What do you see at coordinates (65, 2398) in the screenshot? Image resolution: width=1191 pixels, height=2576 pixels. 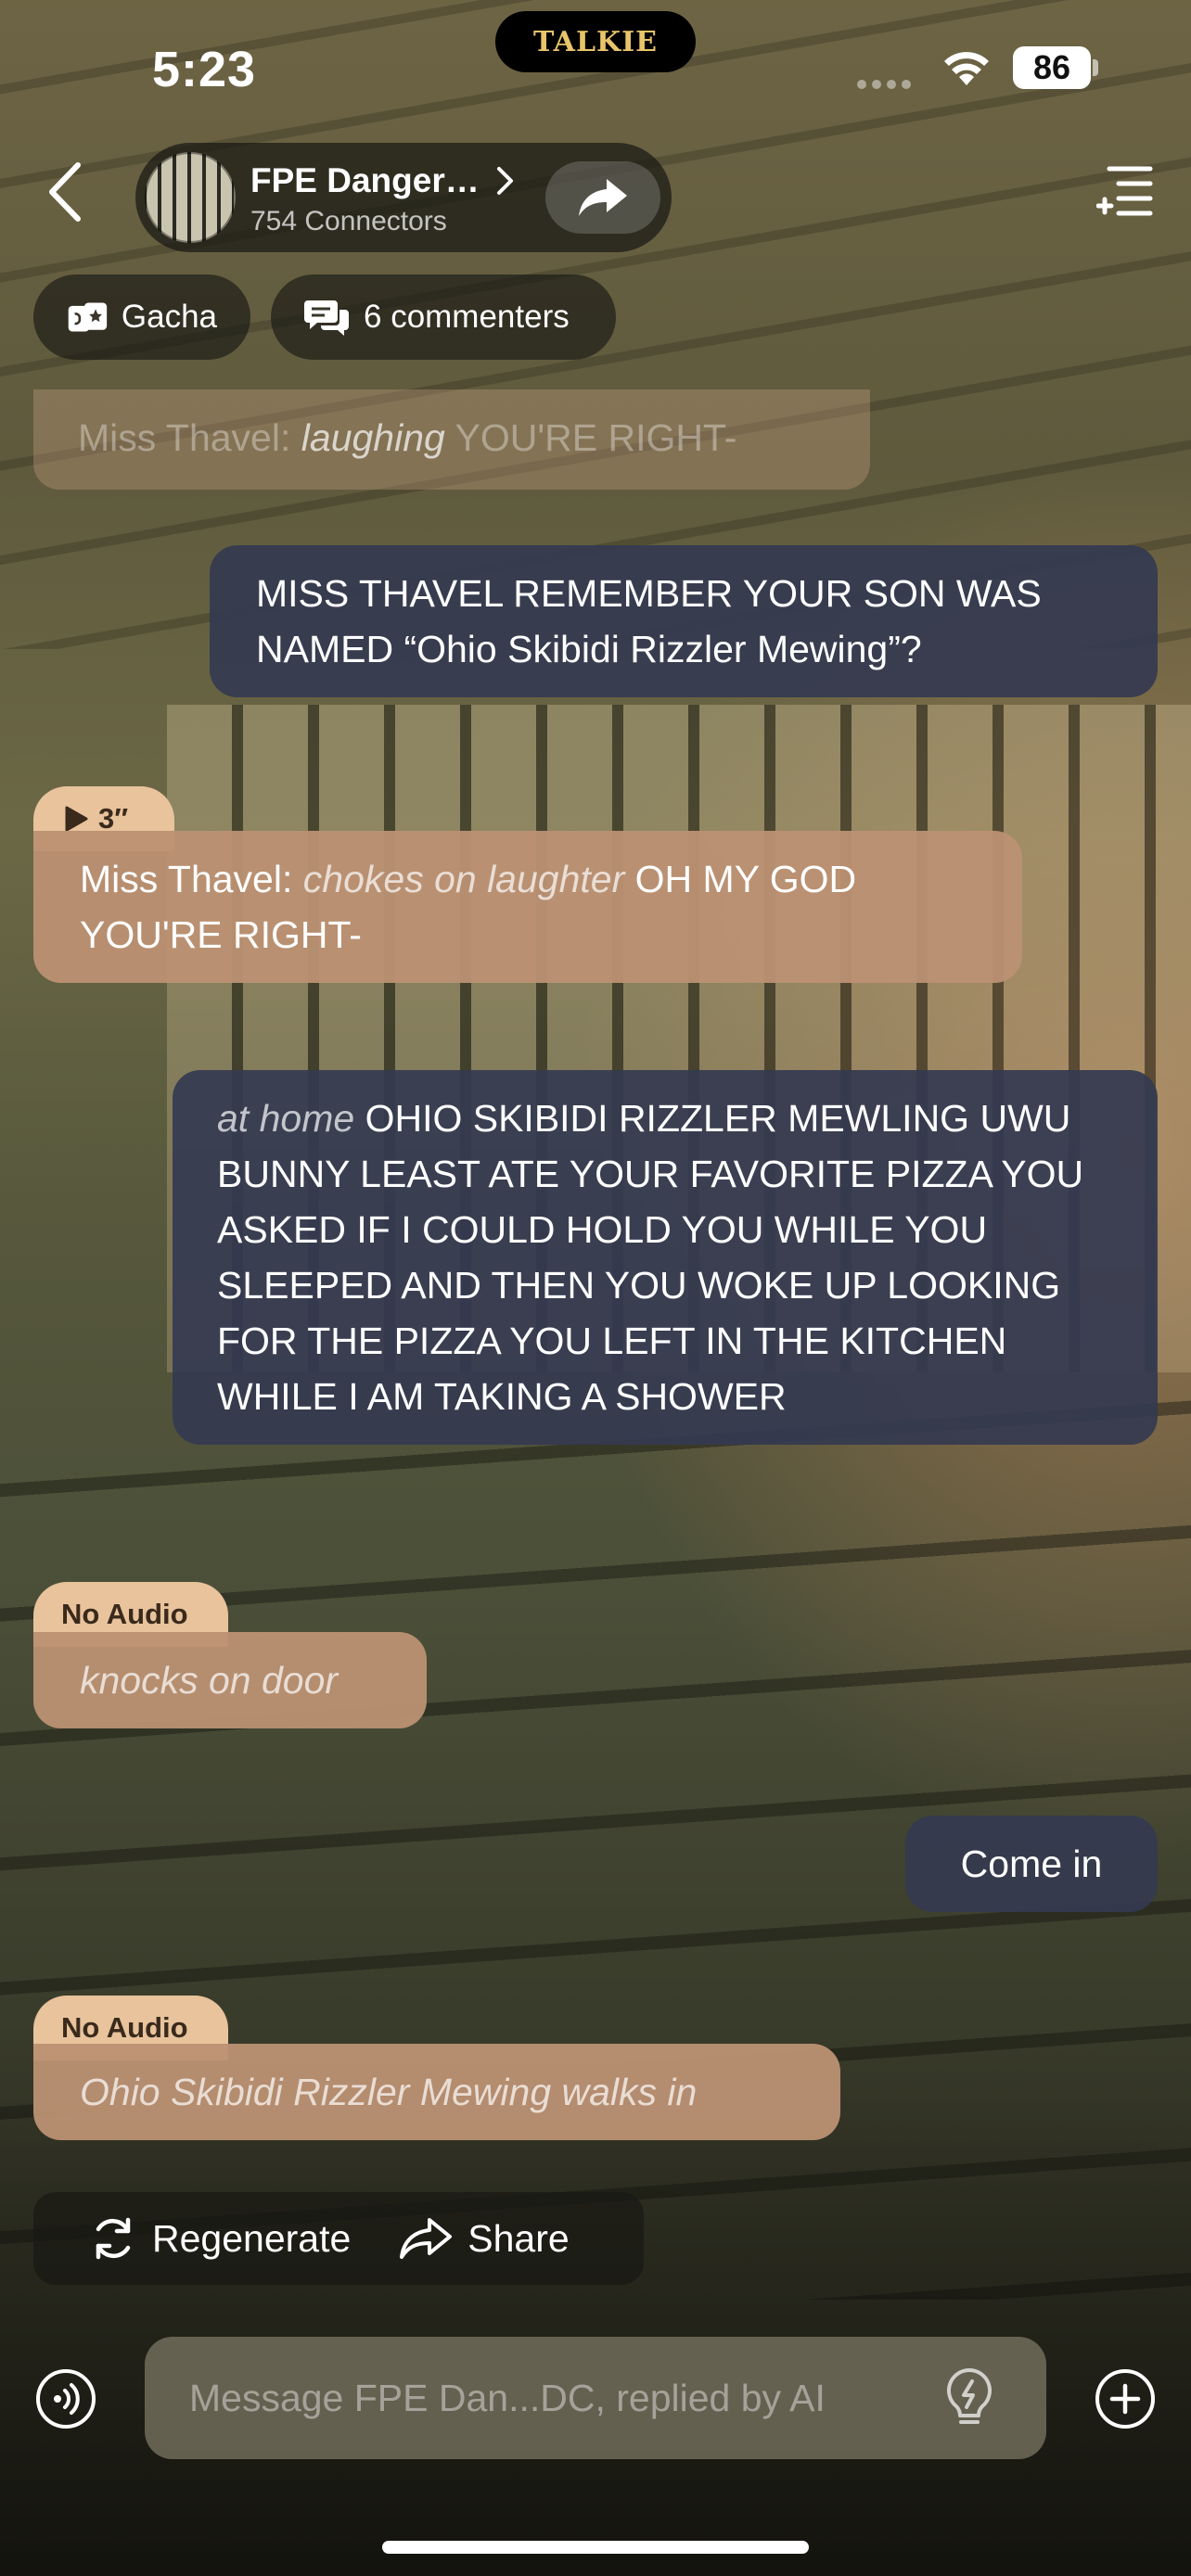 I see `voice-call-icon` at bounding box center [65, 2398].